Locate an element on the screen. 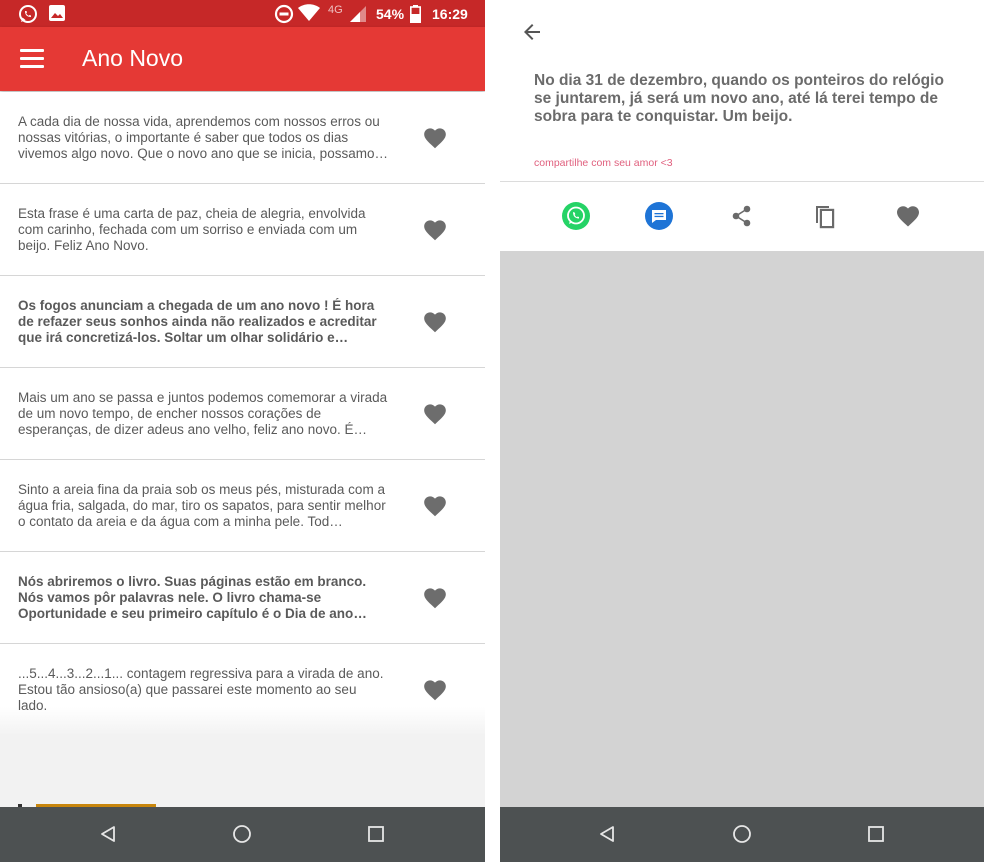  image-notification-icon is located at coordinates (57, 13).